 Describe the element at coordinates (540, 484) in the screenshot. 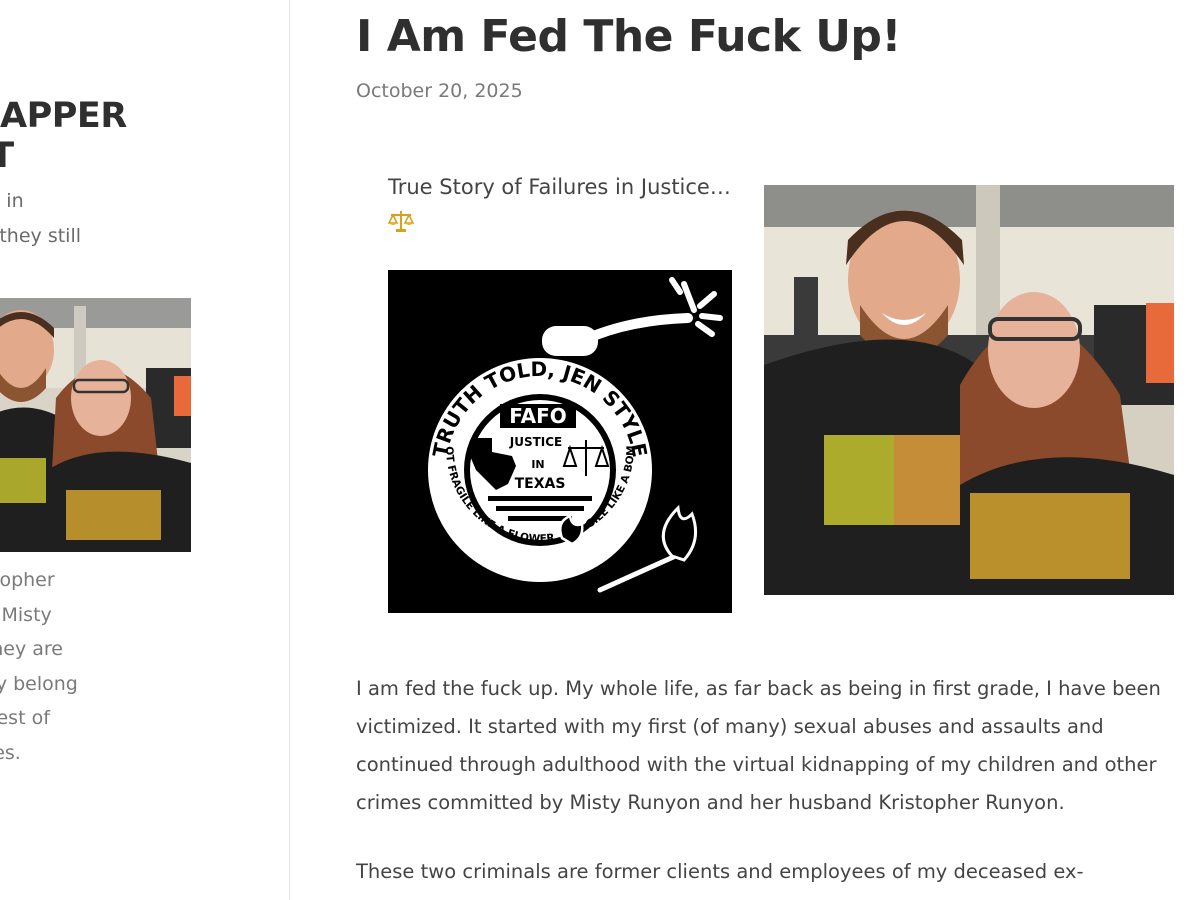

I see `logo-line3: TEXAS` at that location.